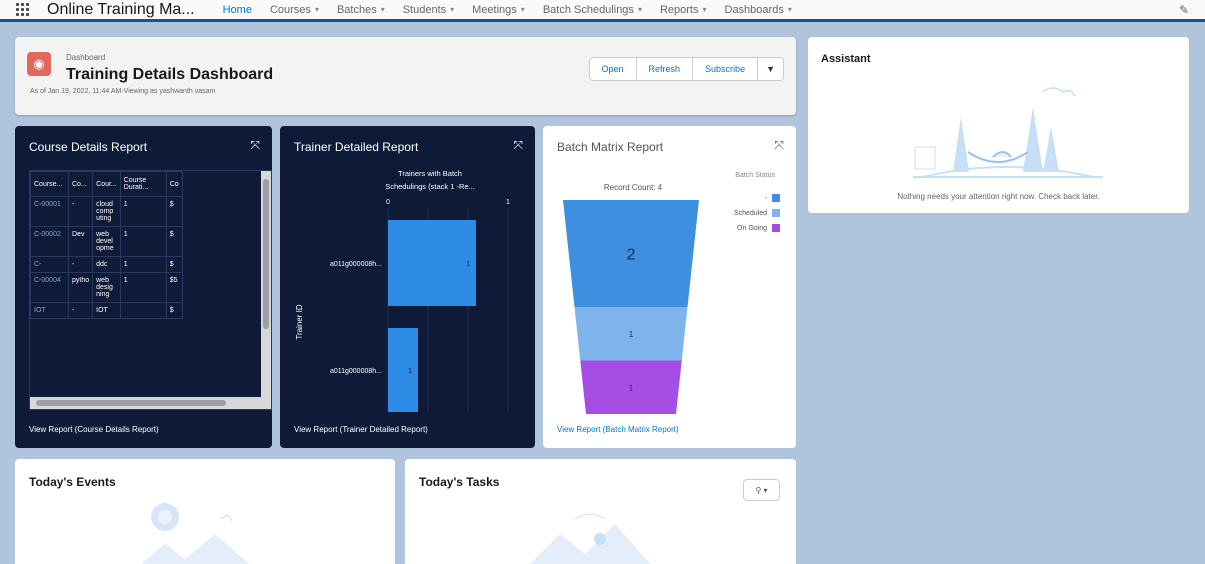  What do you see at coordinates (94, 429) in the screenshot?
I see `view-course-report-link: View Report (Course Details Report)` at bounding box center [94, 429].